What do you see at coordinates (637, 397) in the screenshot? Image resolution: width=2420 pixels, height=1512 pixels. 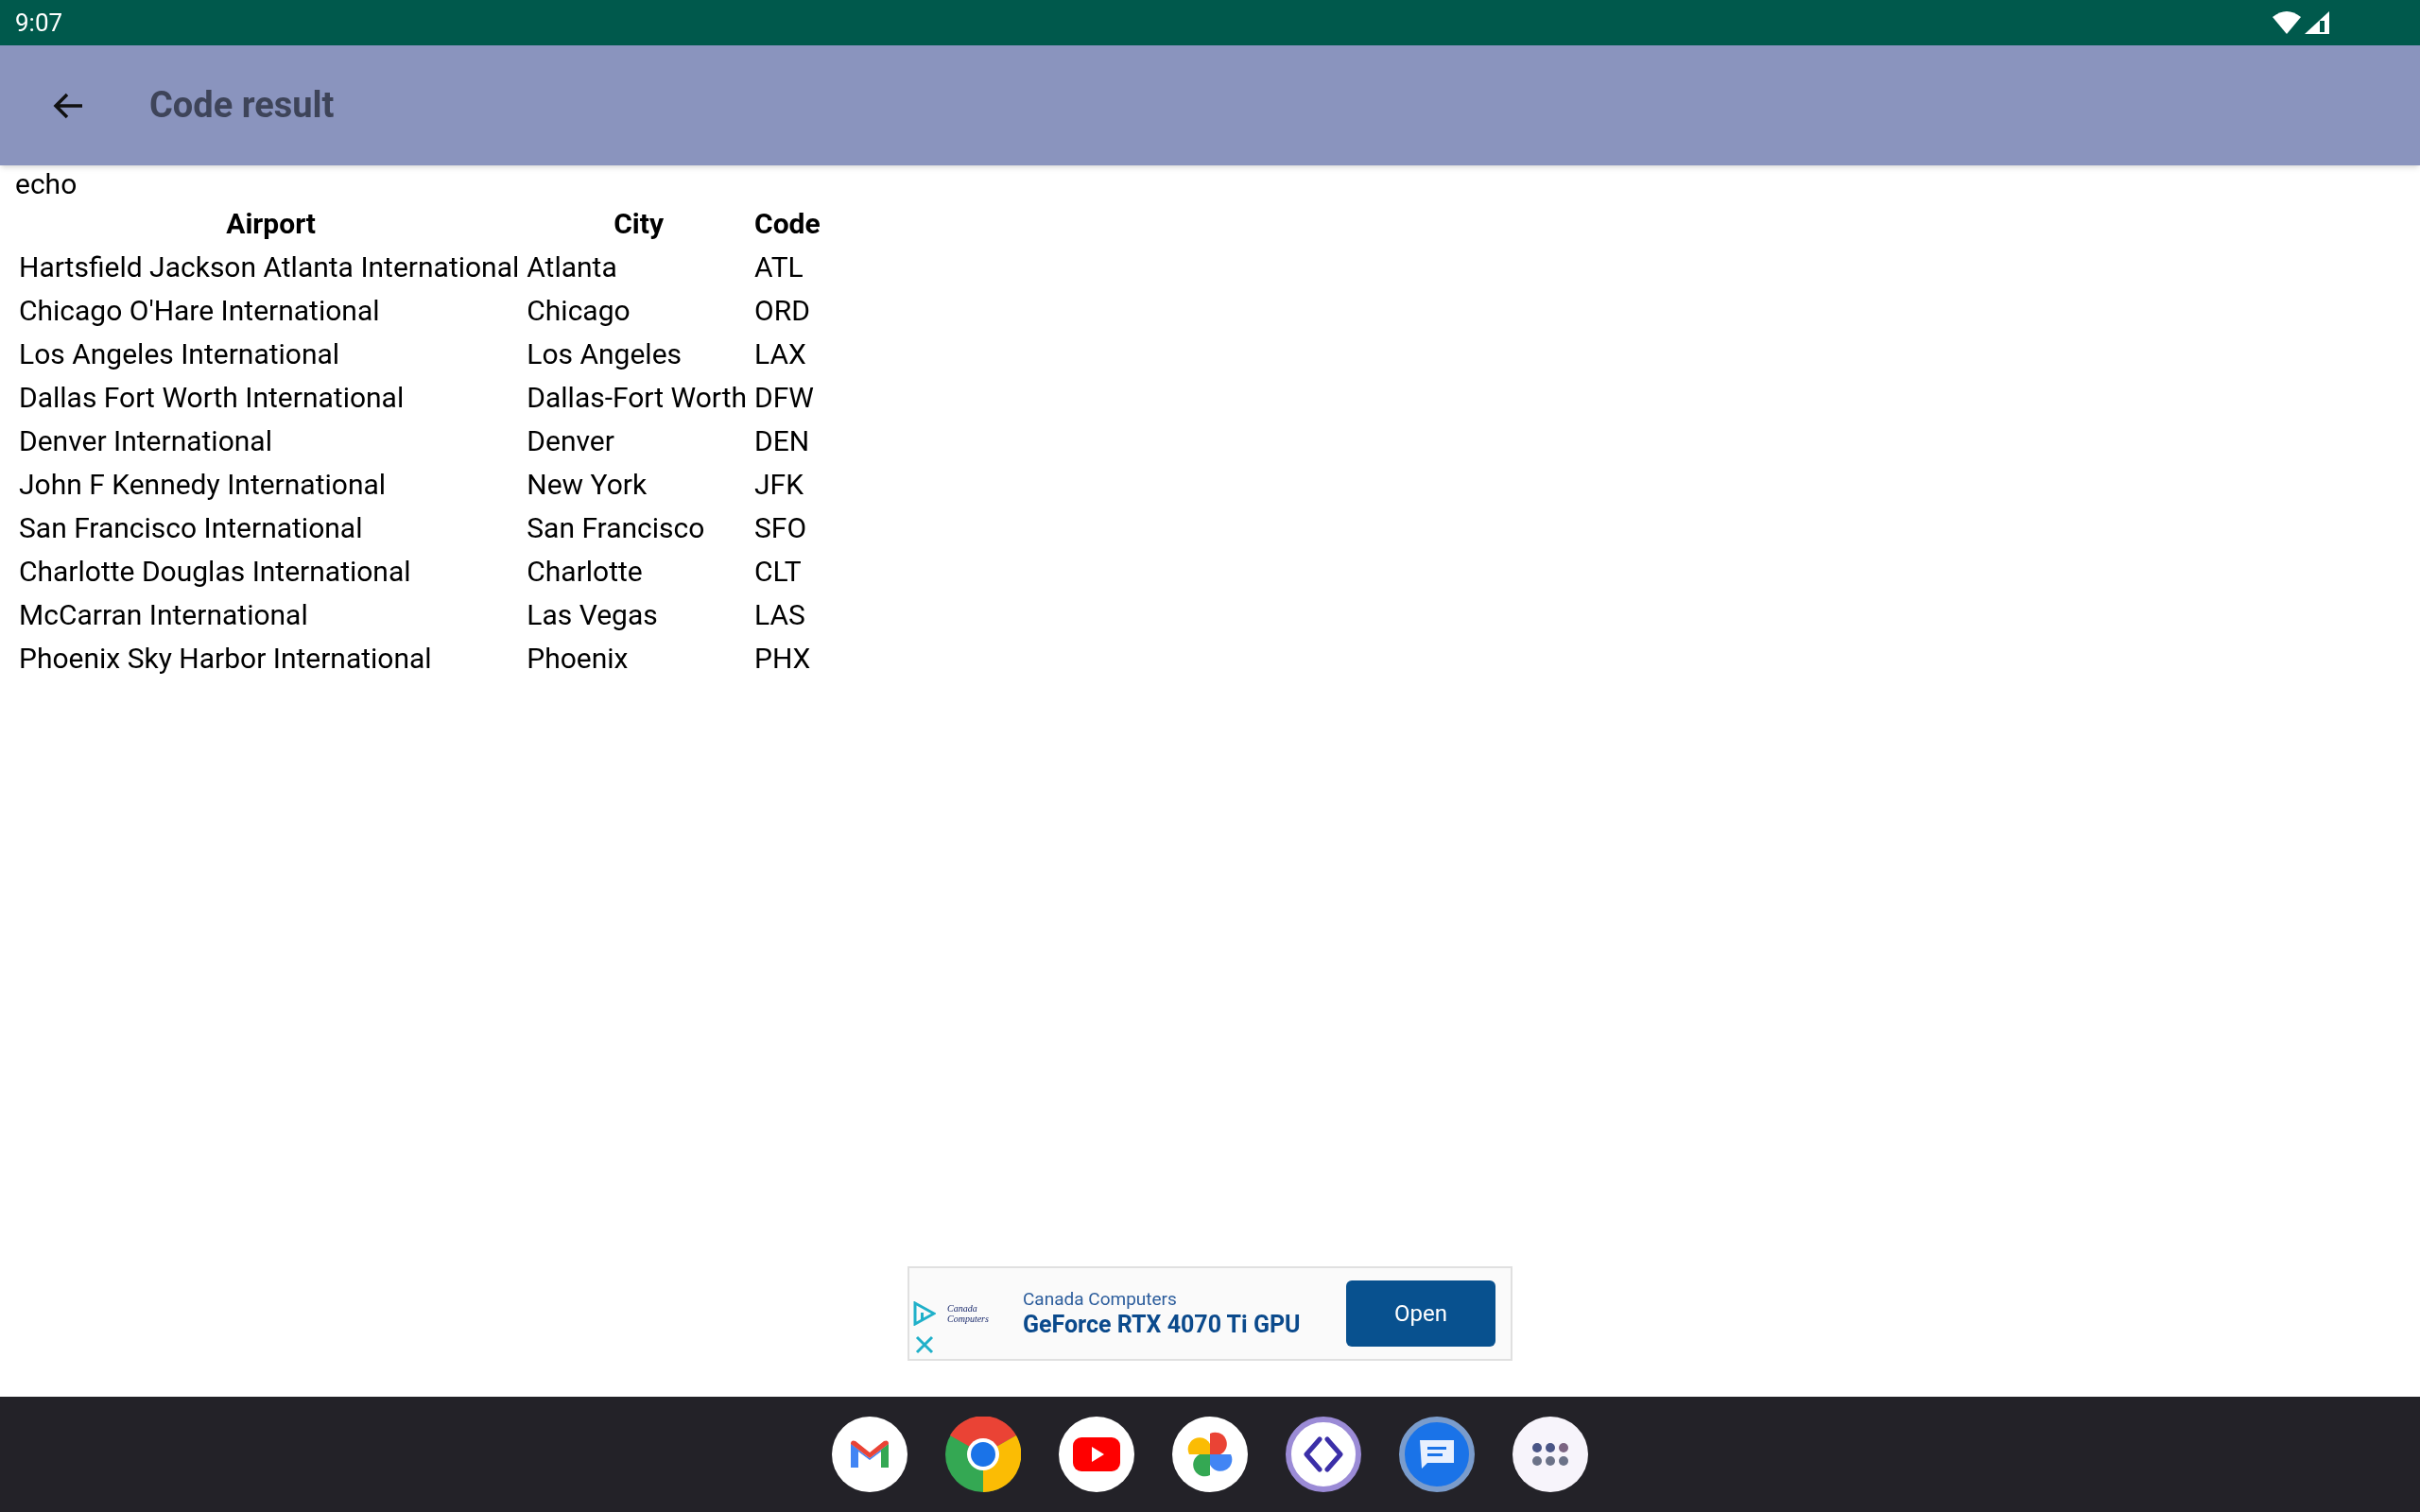 I see `table-cell-text: Dallas-Fort Worth` at bounding box center [637, 397].